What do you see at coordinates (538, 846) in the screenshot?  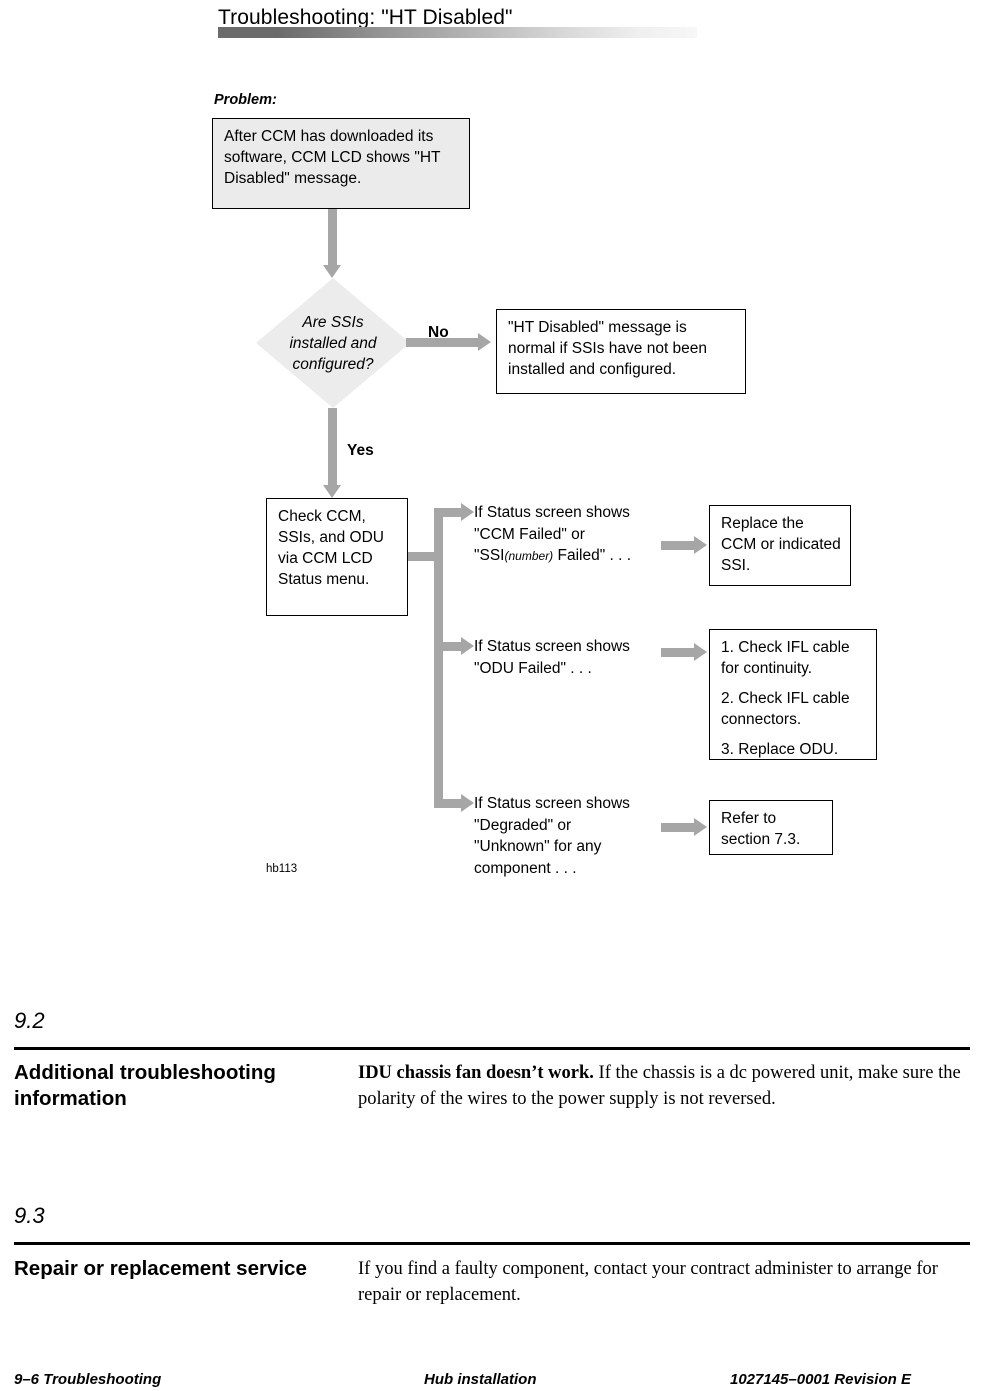 I see `branch-3-condition-line-3: "Unknown" for any` at bounding box center [538, 846].